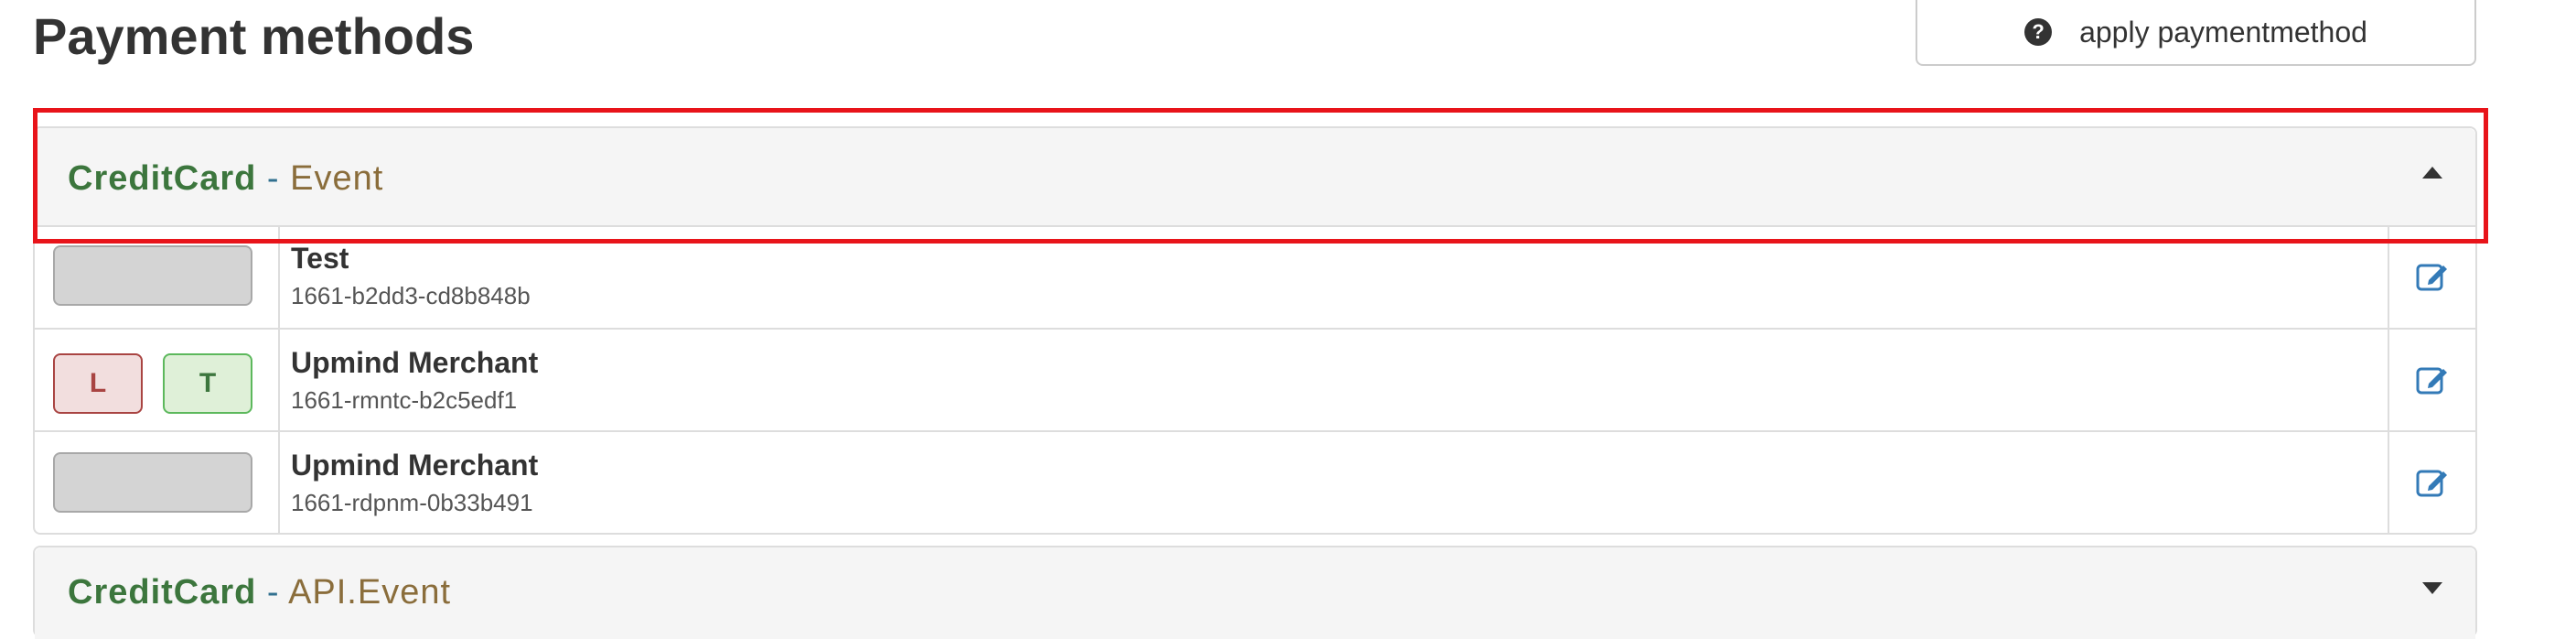 This screenshot has height=639, width=2576. Describe the element at coordinates (337, 178) in the screenshot. I see `panel-kind: Event` at that location.